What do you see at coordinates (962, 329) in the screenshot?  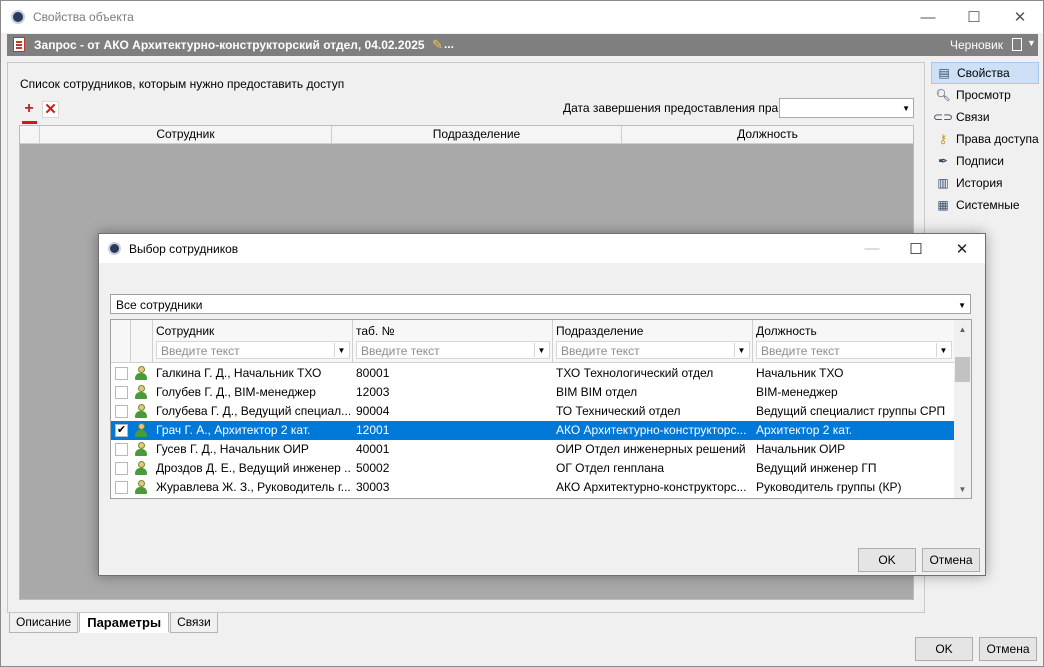 I see `scroll-up-icon: ▲` at bounding box center [962, 329].